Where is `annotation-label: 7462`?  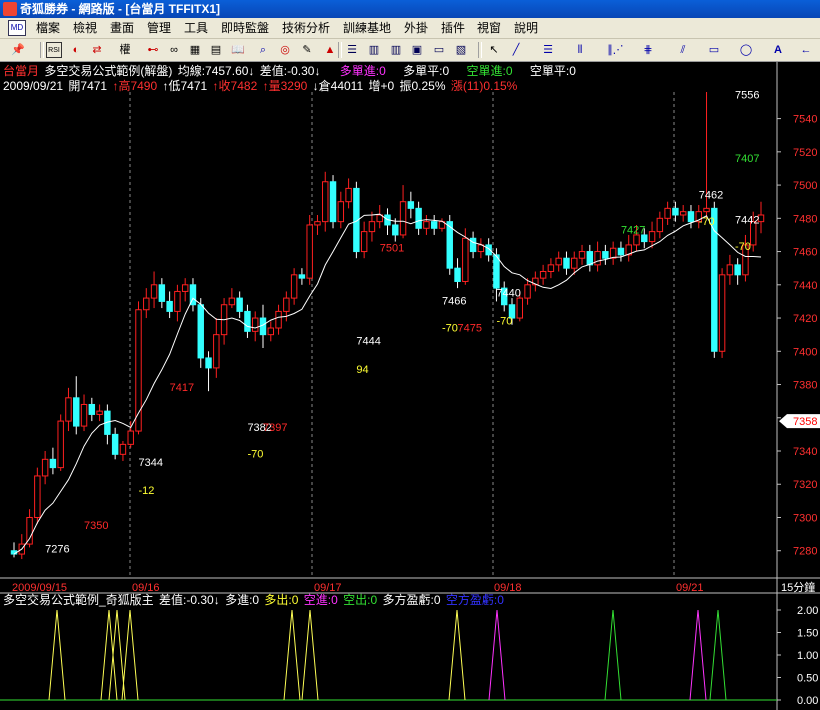
annotation-label: 7462 is located at coordinates (711, 195).